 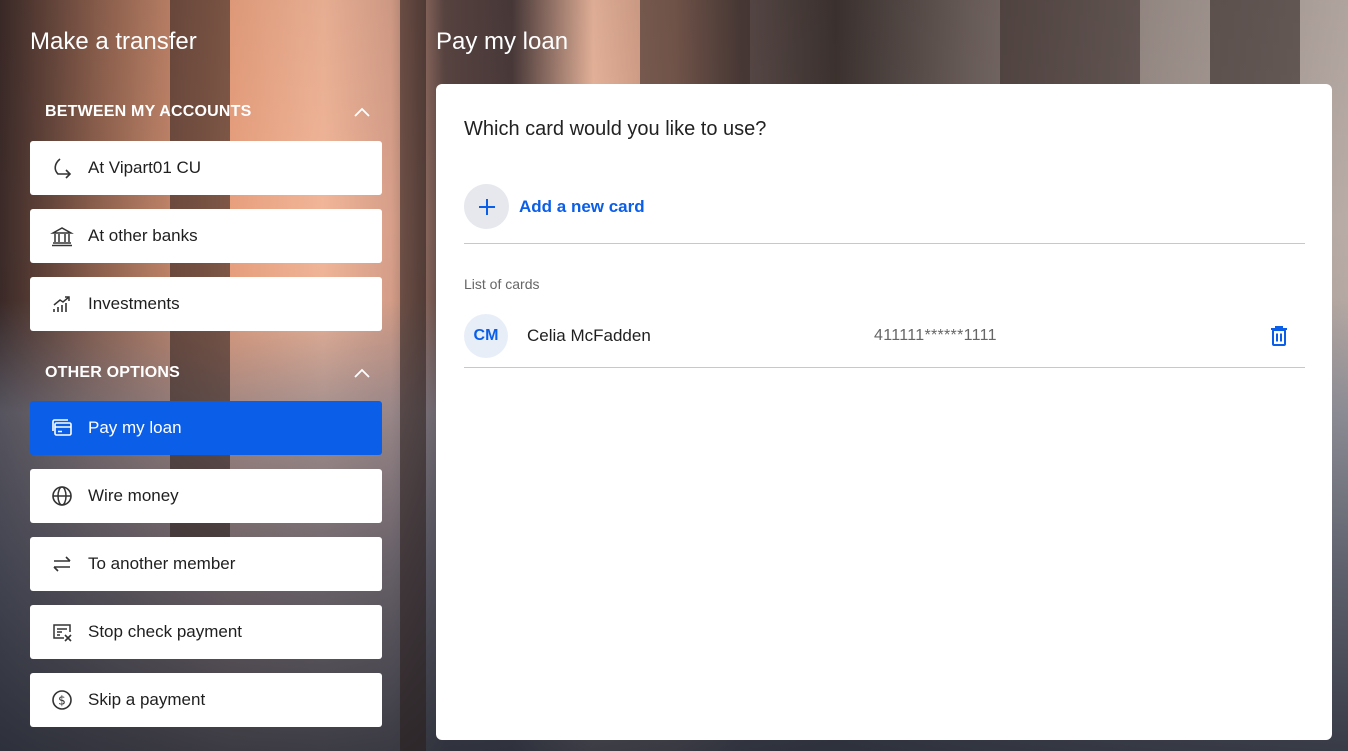 I want to click on card-list-item: CM Celia McFadden 411111******1111, so click(x=884, y=336).